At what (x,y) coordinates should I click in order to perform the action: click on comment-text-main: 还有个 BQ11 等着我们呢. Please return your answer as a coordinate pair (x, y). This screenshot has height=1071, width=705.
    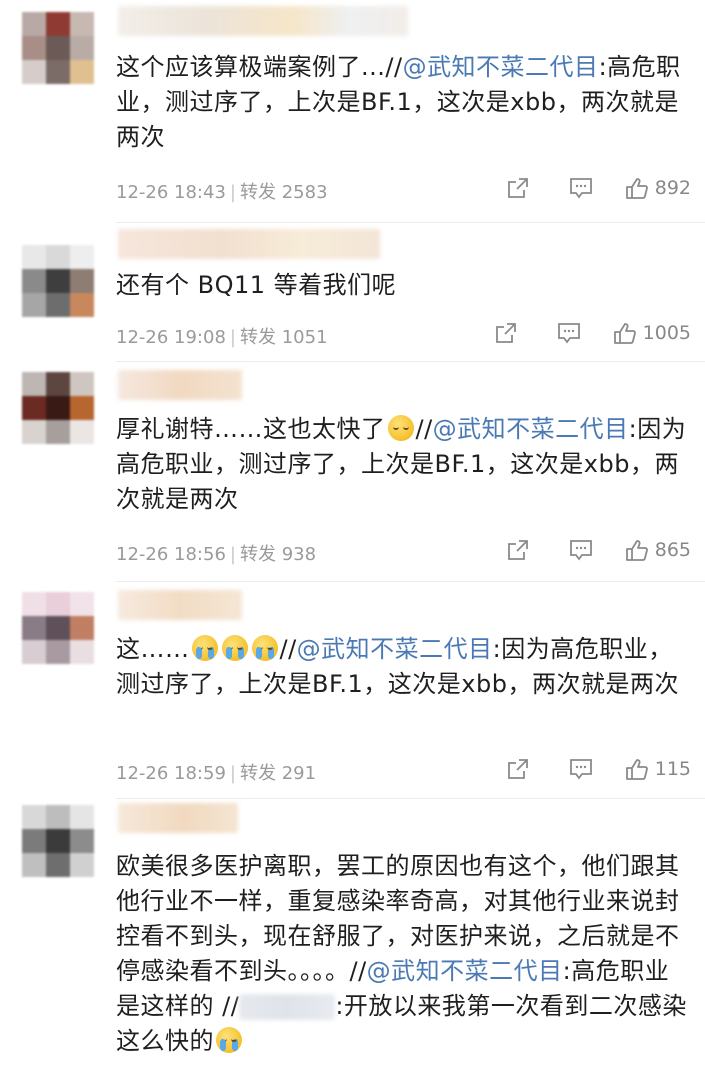
    Looking at the image, I should click on (256, 285).